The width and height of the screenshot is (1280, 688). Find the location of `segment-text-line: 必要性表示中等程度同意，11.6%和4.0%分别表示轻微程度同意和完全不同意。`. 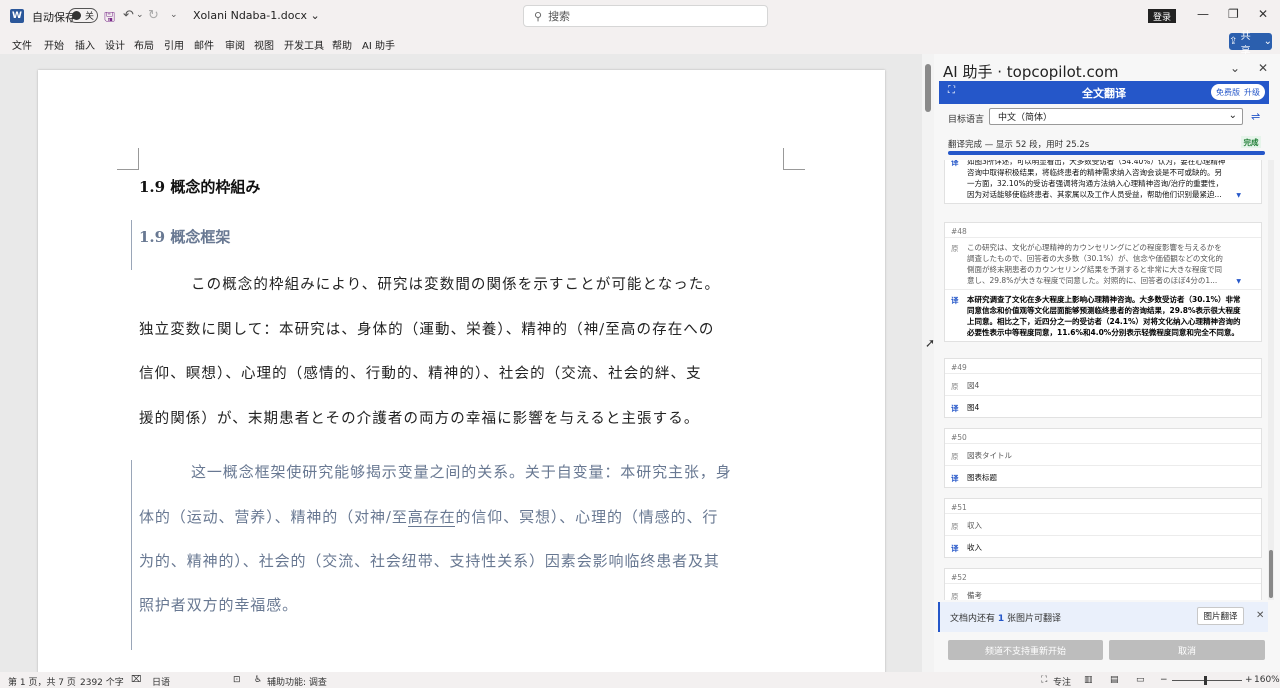

segment-text-line: 必要性表示中等程度同意，11.6%和4.0%分别表示轻微程度同意和完全不同意。 is located at coordinates (1103, 332).